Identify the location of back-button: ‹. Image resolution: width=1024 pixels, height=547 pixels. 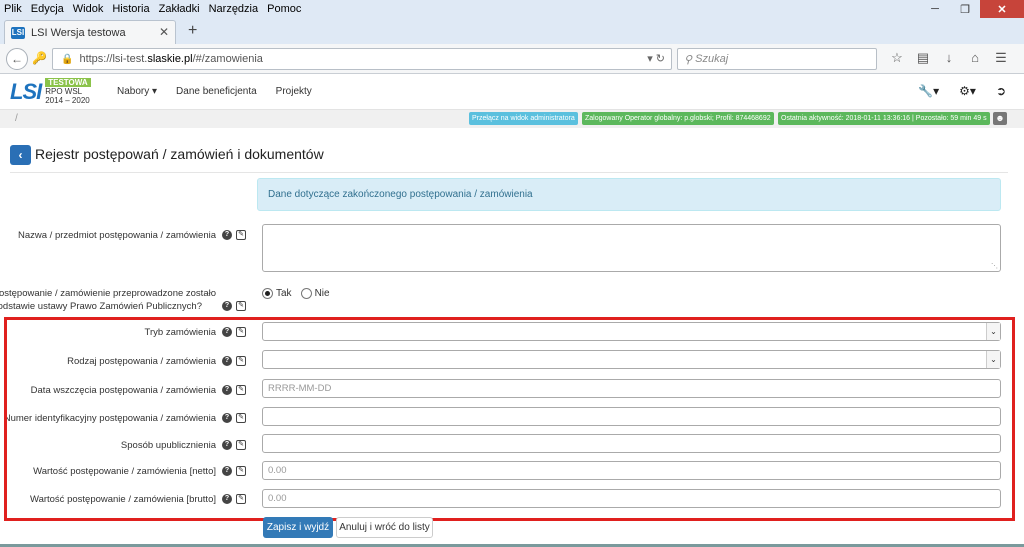
(20, 155).